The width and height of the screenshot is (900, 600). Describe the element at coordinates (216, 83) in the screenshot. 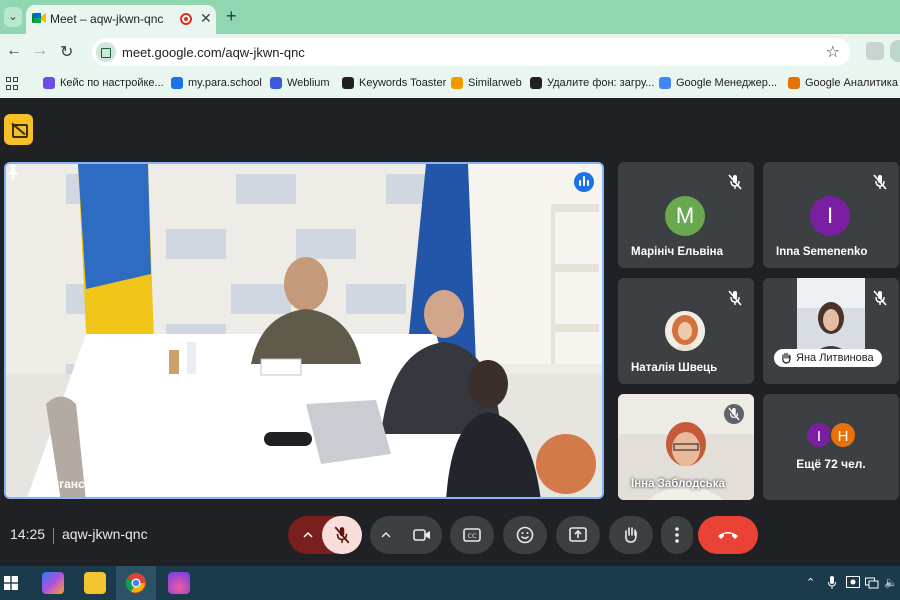

I see `bookmark-para-school: my.para.school` at that location.